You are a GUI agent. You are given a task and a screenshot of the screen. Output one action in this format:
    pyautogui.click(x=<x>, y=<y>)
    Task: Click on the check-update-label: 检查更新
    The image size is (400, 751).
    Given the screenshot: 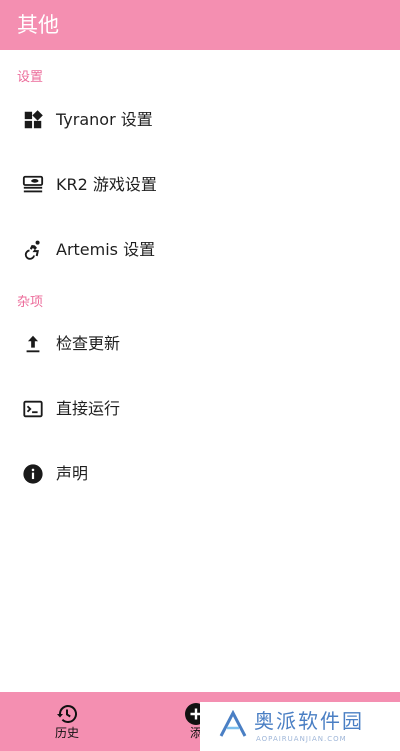 What is the action you would take?
    pyautogui.click(x=88, y=343)
    